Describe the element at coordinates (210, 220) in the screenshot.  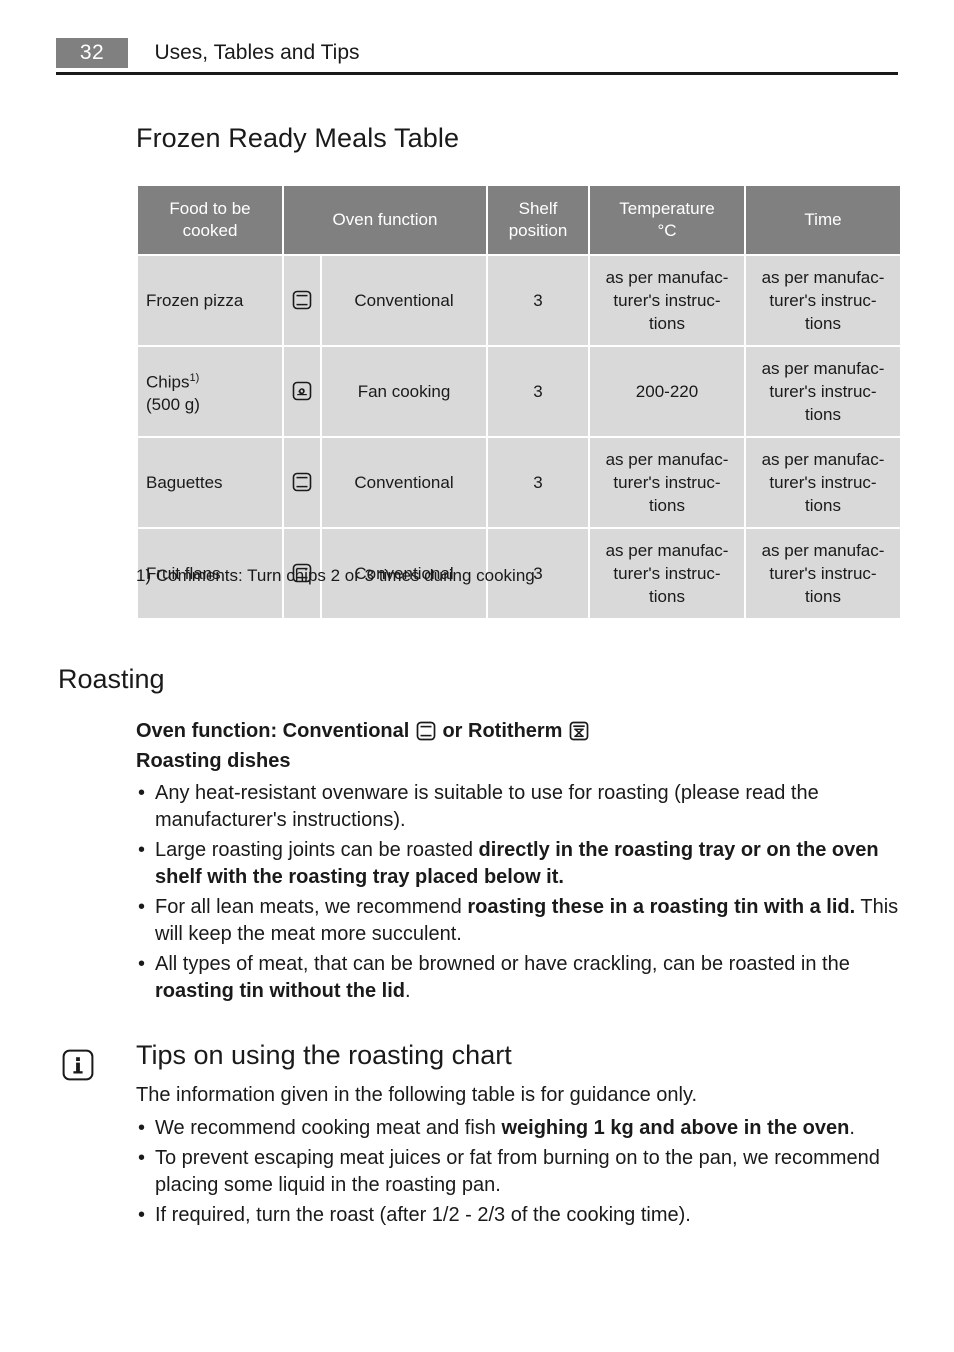
I see `column-header-food: Food to be cooked` at that location.